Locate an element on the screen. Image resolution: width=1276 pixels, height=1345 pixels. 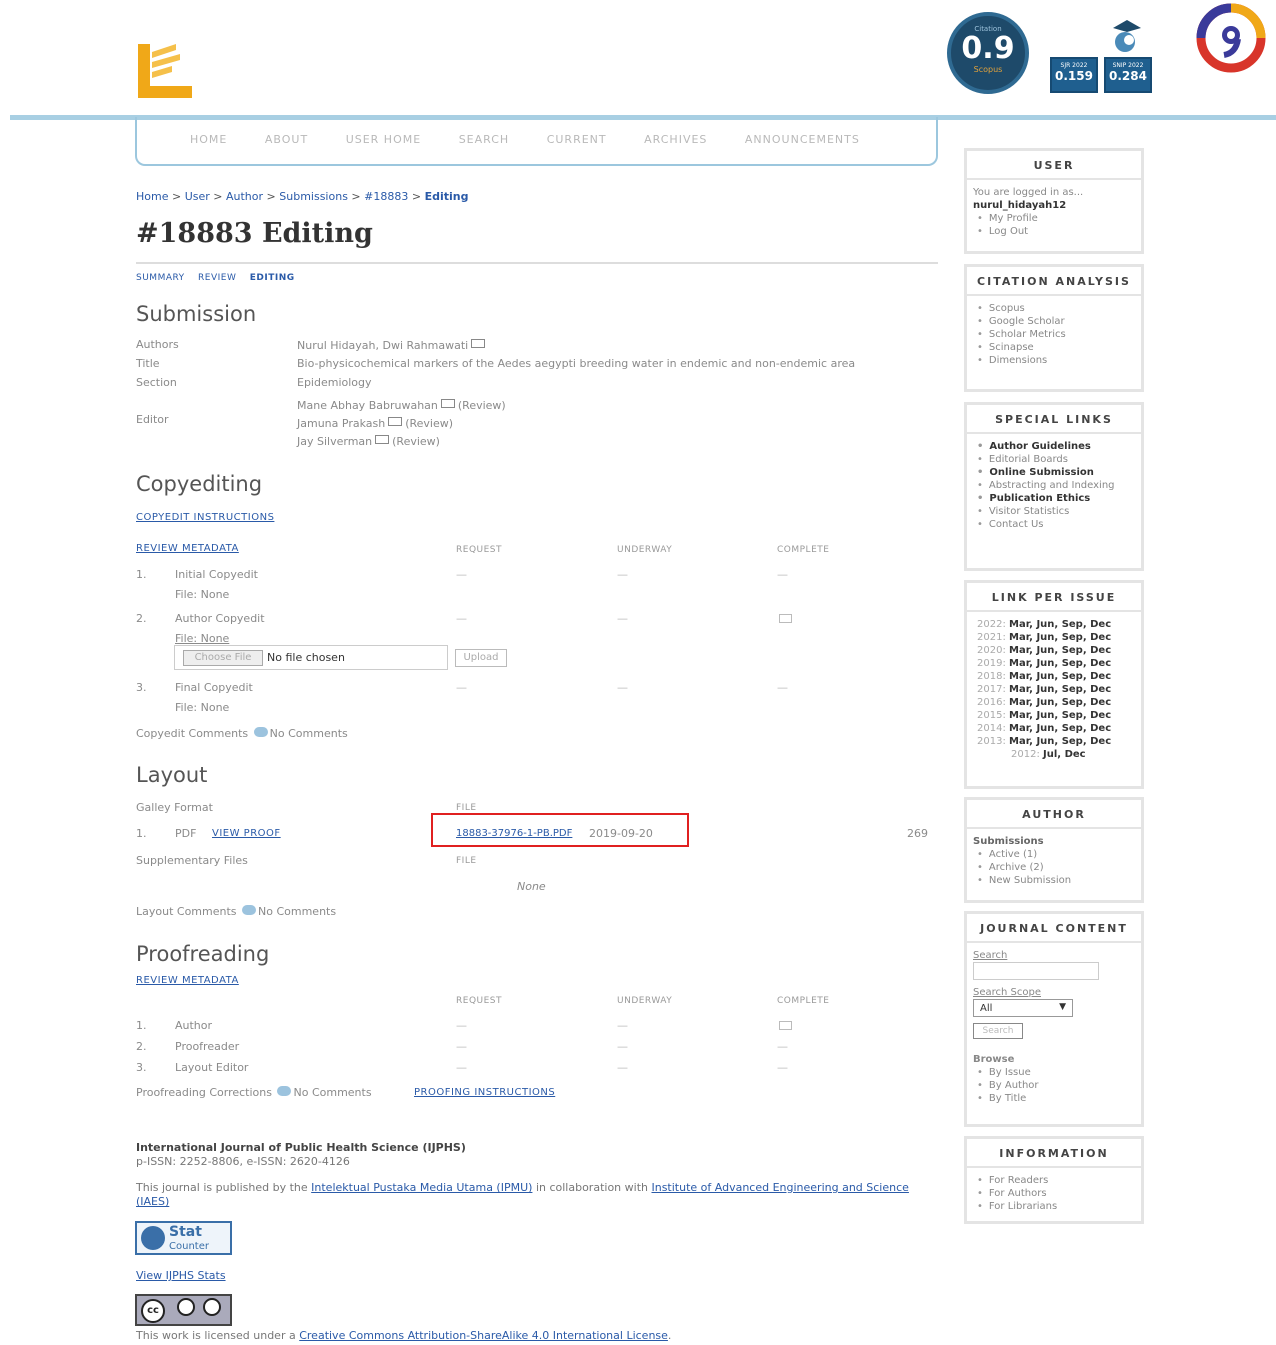
scinapse-link: Scinapse is located at coordinates (1062, 347).